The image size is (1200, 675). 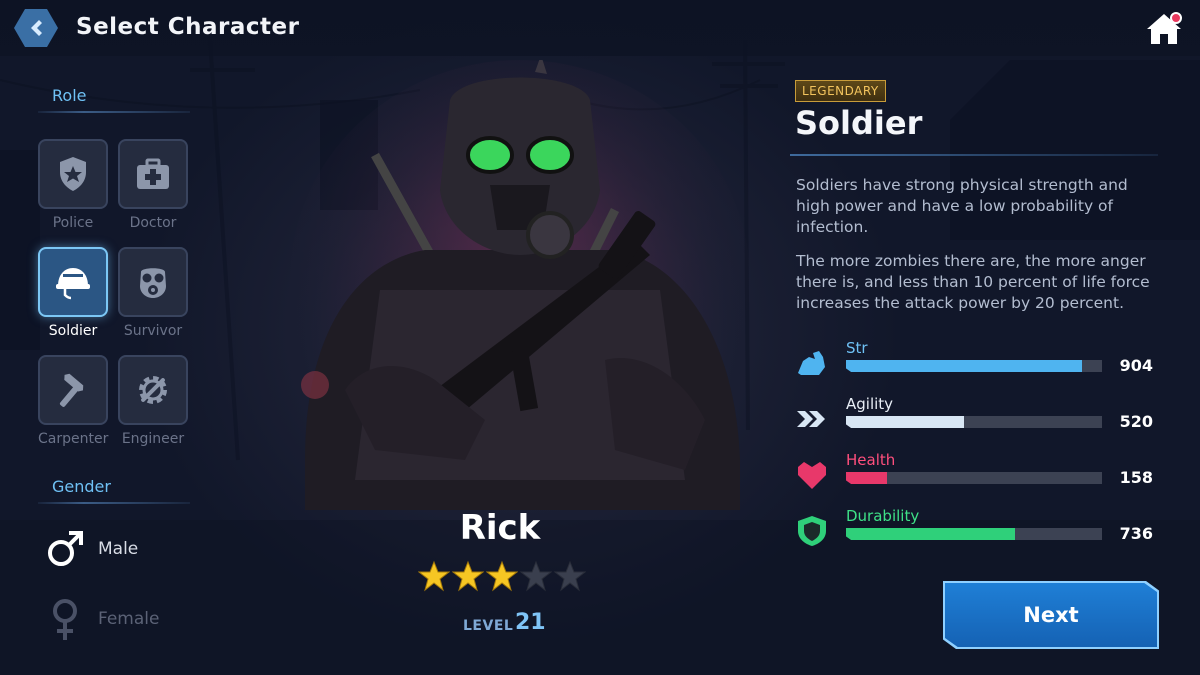 I want to click on role-label: Carpenter, so click(x=73, y=439).